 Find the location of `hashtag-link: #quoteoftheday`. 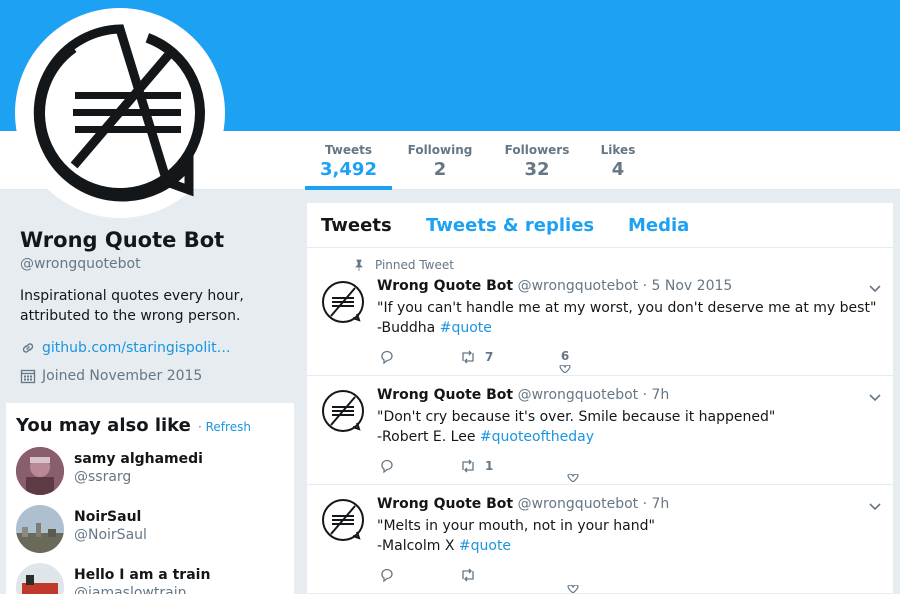

hashtag-link: #quoteoftheday is located at coordinates (537, 437).